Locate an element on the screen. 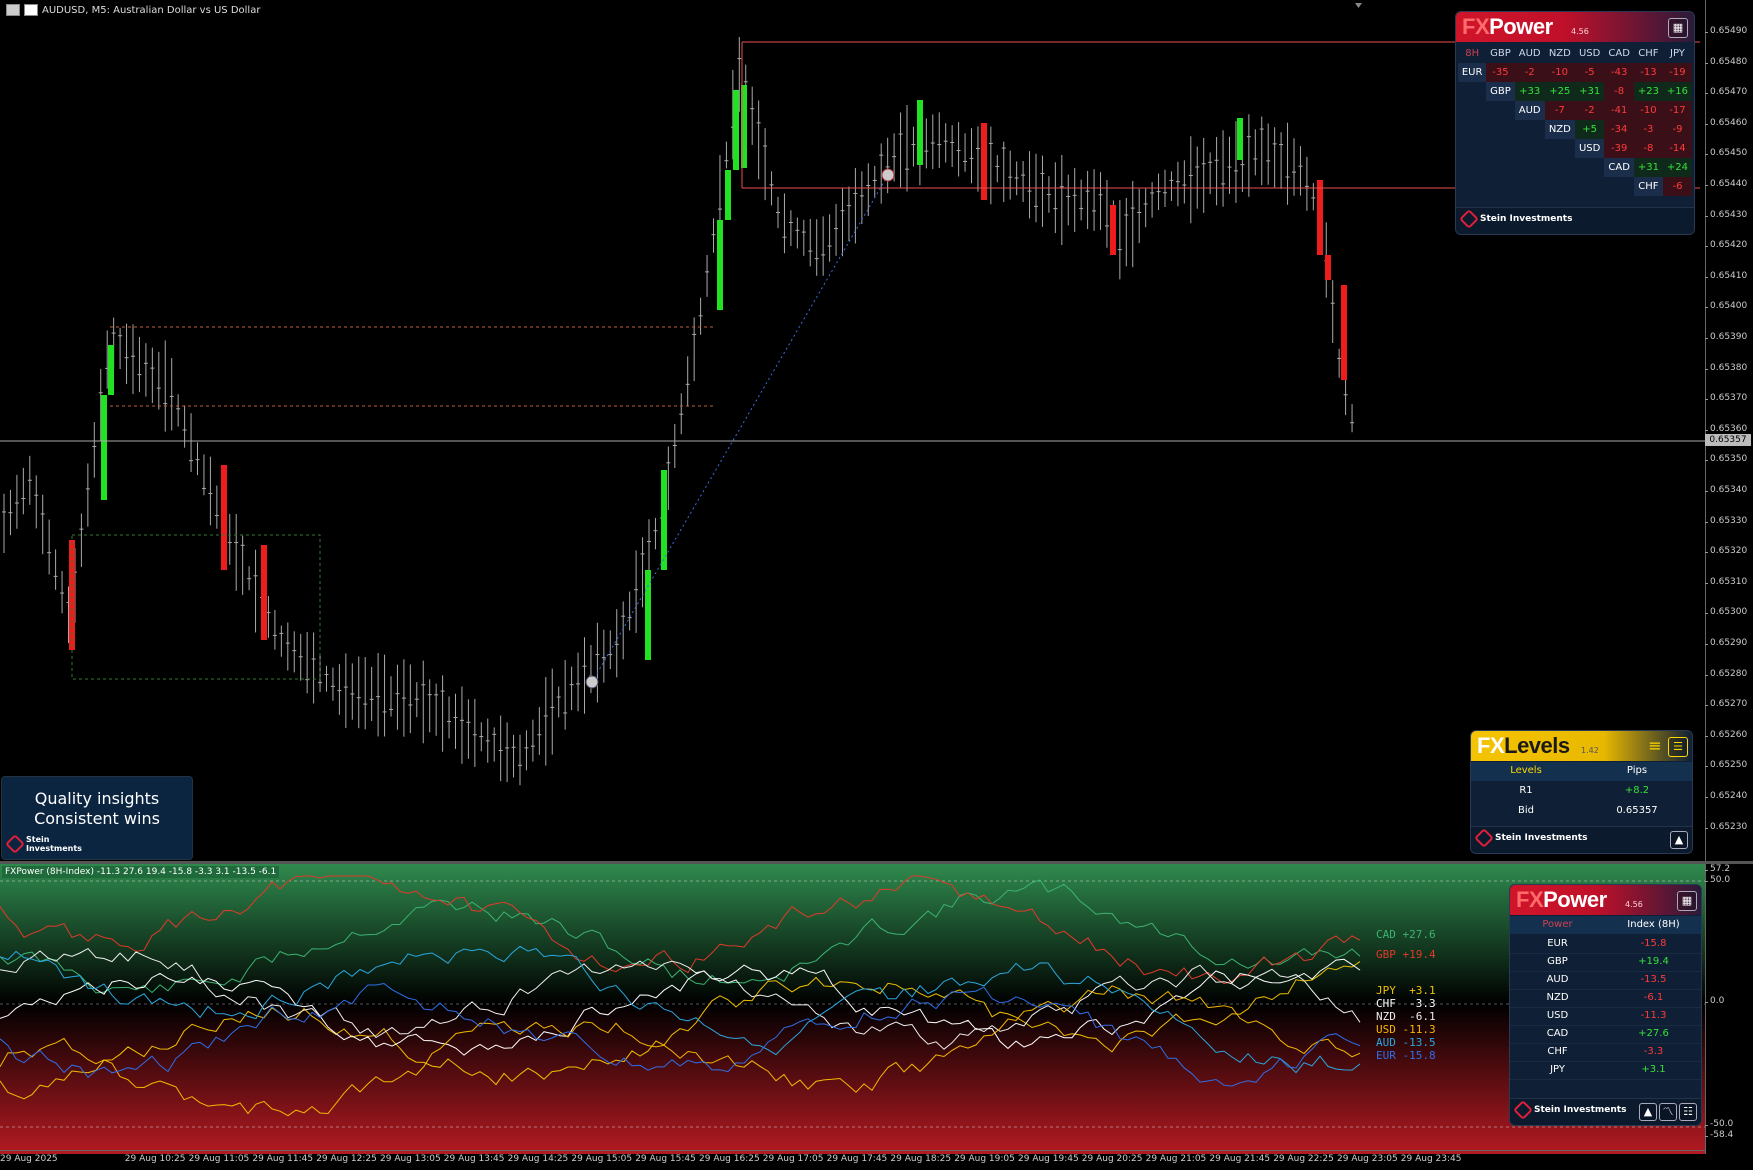  matrix-cell: -14 is located at coordinates (1677, 148).